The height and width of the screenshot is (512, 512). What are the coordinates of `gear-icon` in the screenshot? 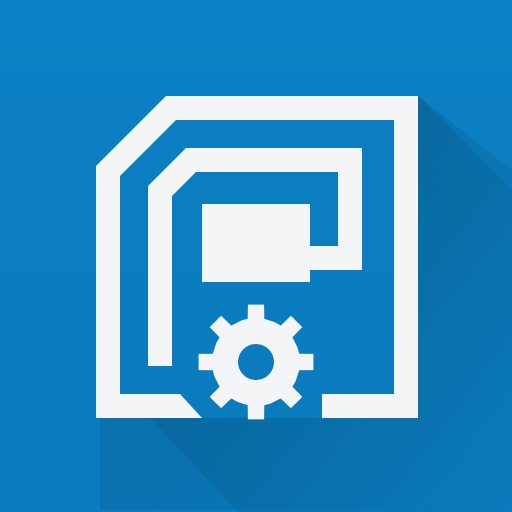 It's located at (256, 362).